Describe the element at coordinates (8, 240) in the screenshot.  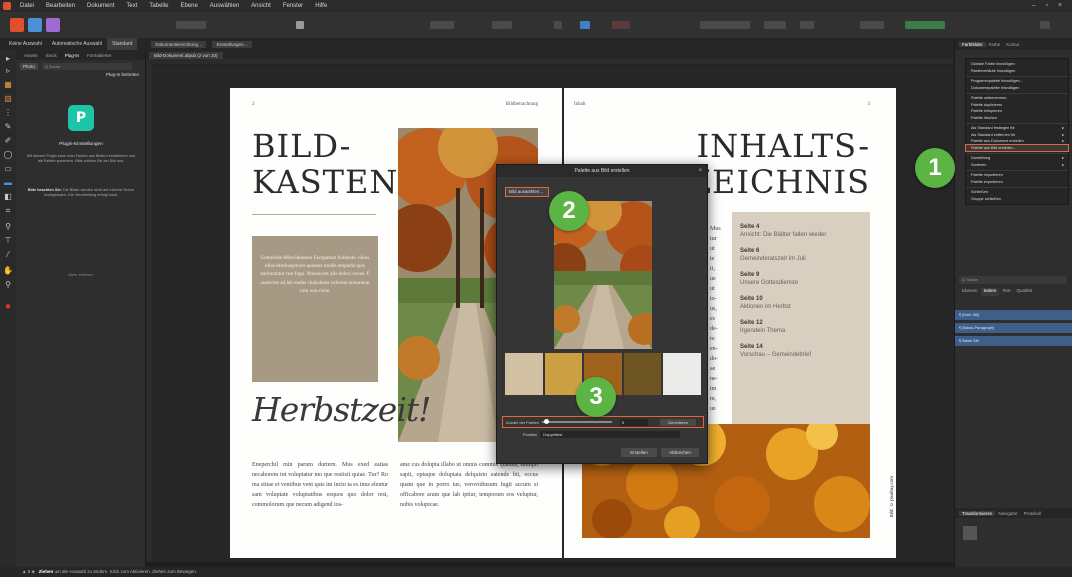
I see `vector-crop-tool-icon: ⊤` at that location.